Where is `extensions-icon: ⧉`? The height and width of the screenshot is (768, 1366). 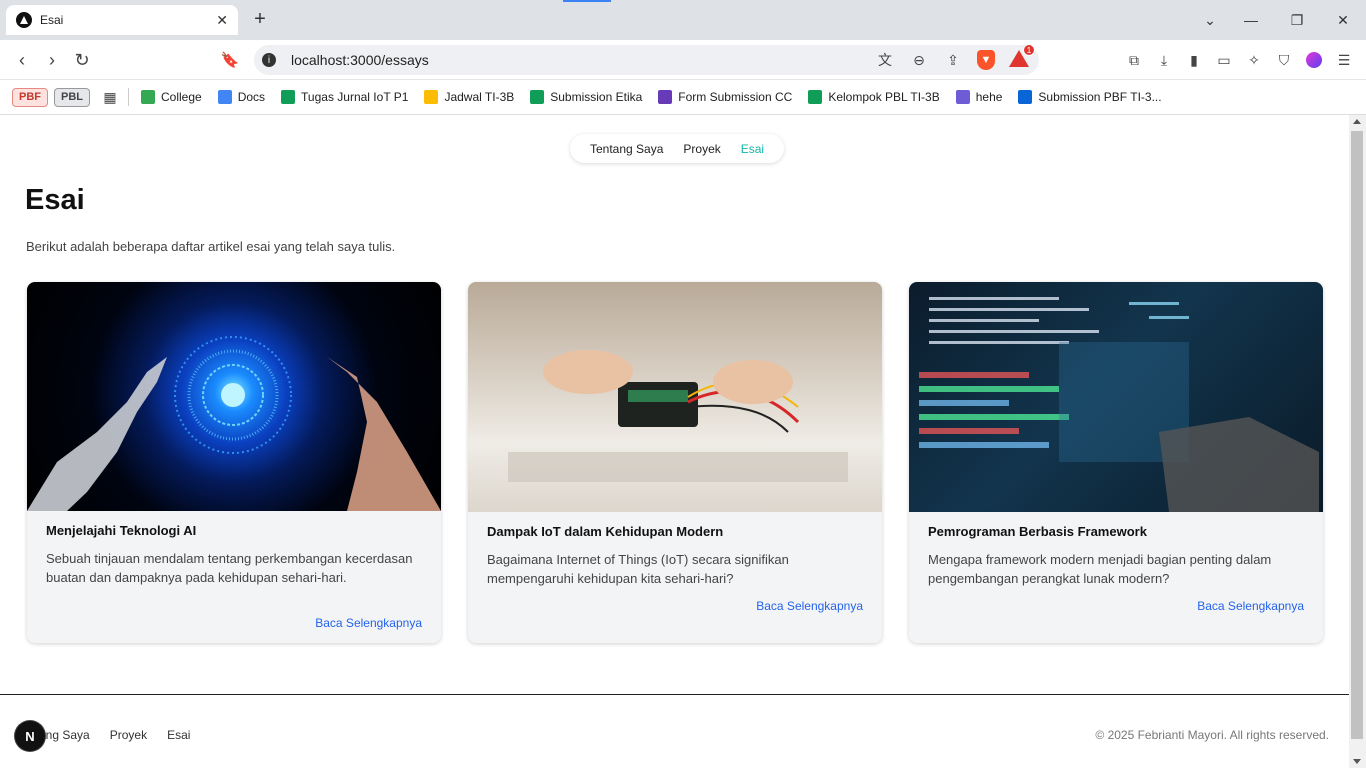
extensions-icon: ⧉ is located at coordinates (1134, 60).